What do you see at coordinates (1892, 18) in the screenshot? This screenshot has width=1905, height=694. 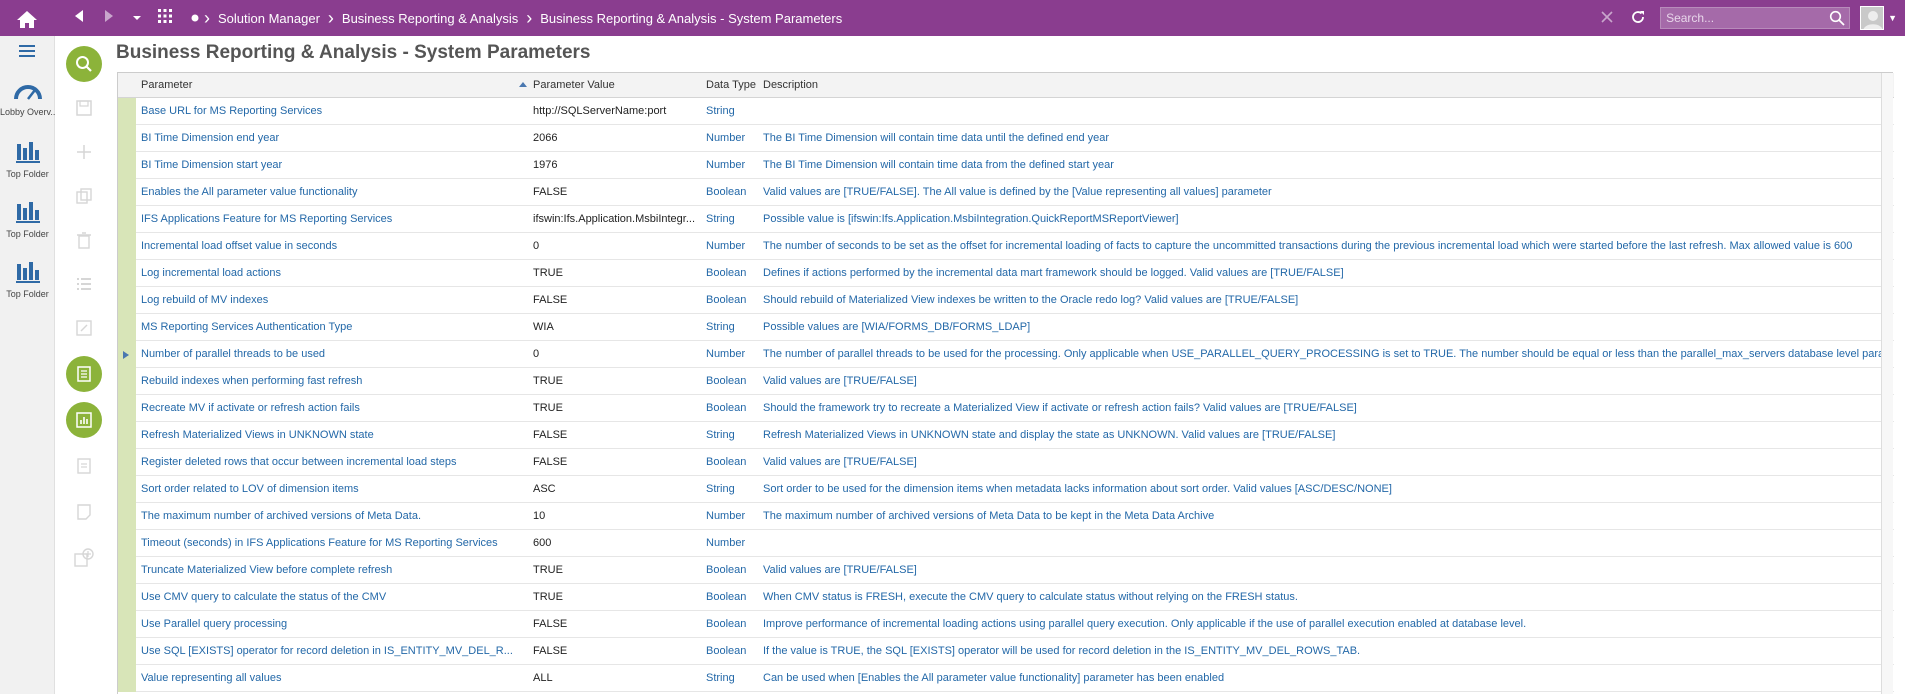 I see `chevron-down-icon: ▼` at bounding box center [1892, 18].